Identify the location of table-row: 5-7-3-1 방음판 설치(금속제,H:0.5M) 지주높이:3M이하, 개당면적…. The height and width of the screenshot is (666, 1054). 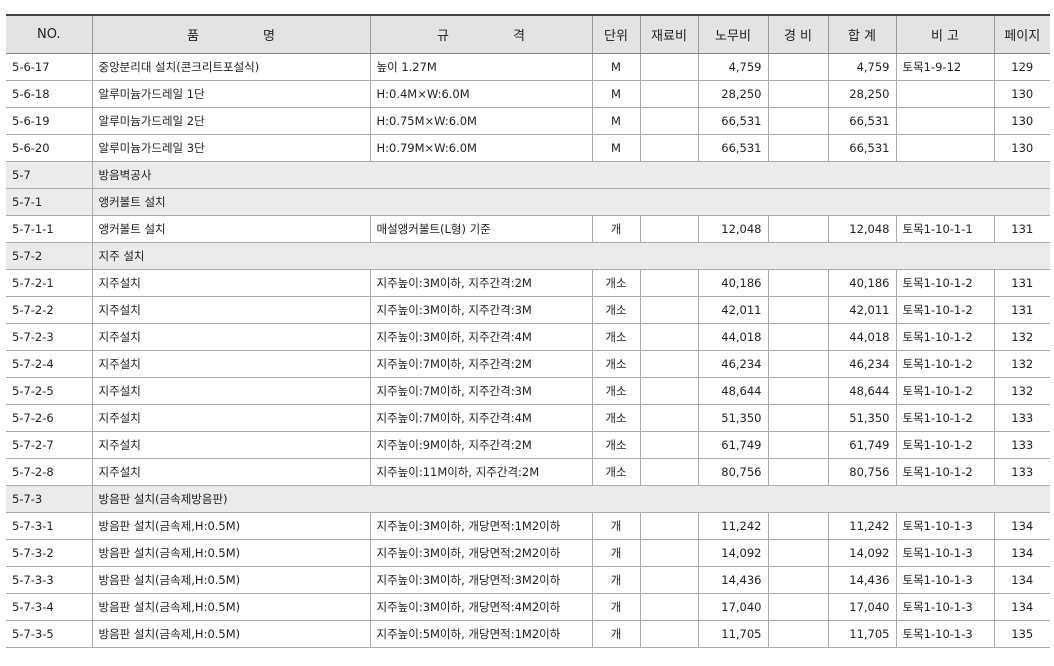
(528, 526).